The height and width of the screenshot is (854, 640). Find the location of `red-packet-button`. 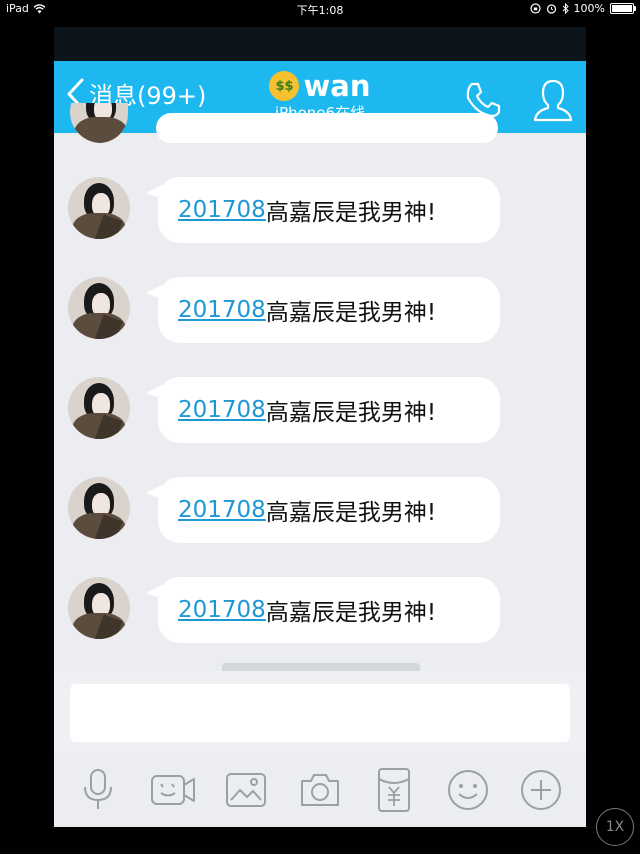

red-packet-button is located at coordinates (394, 790).